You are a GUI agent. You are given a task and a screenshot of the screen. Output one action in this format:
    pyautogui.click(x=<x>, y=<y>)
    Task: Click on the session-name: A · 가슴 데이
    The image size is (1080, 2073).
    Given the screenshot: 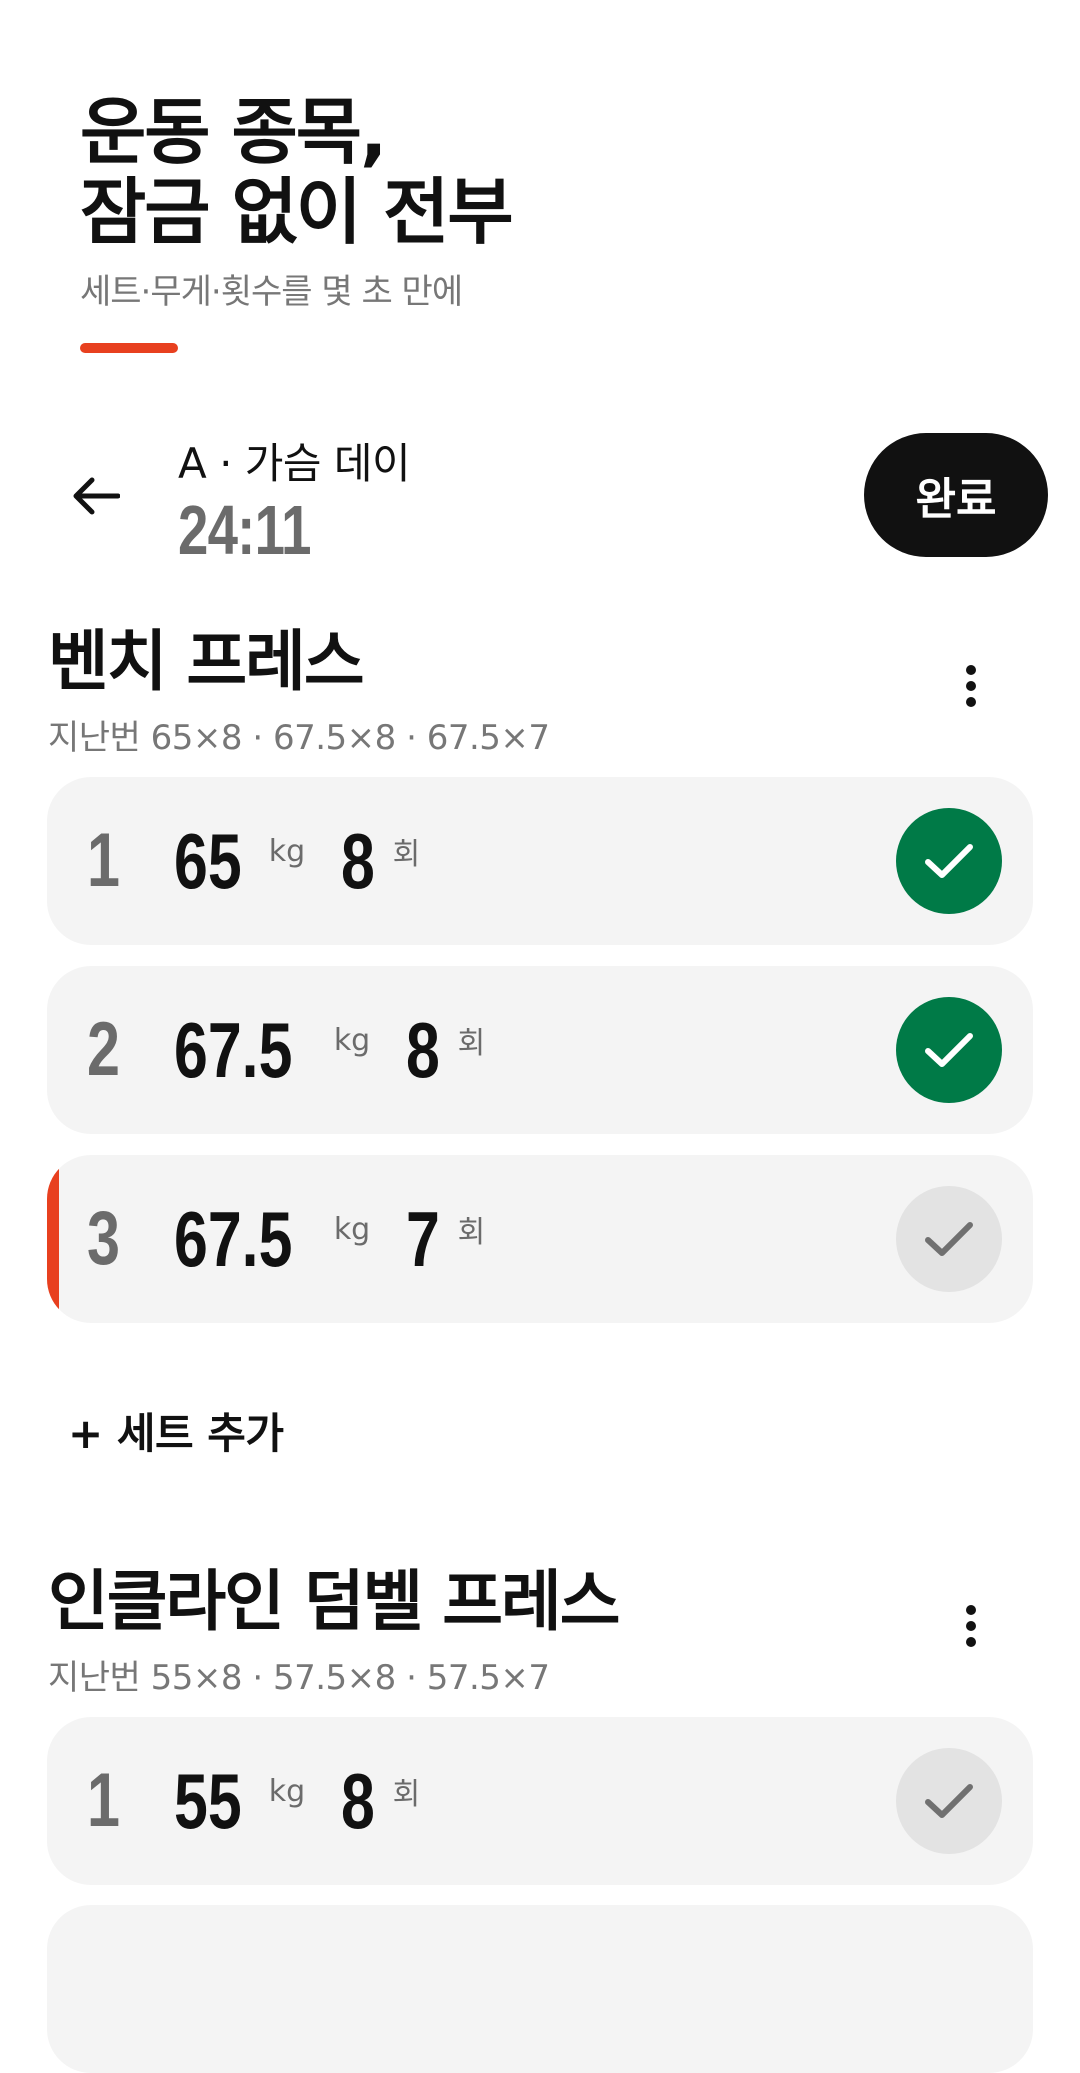 What is the action you would take?
    pyautogui.click(x=294, y=463)
    